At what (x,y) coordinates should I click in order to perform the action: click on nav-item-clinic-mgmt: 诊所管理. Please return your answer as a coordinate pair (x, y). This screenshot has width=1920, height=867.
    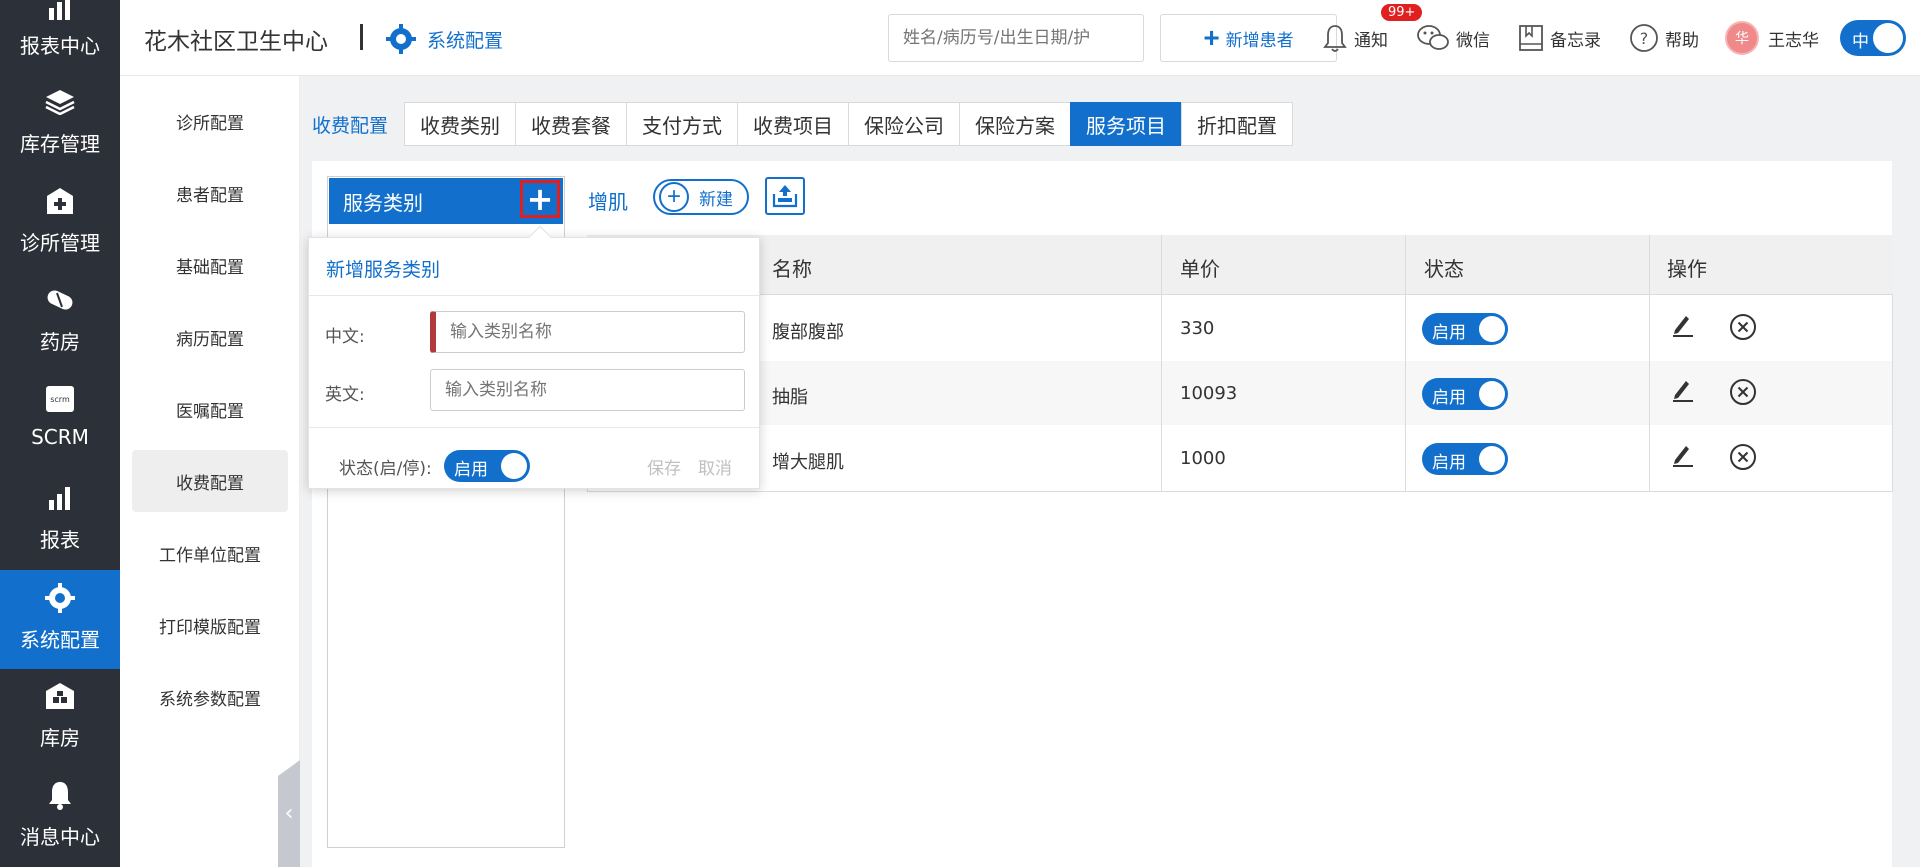
    Looking at the image, I should click on (60, 229).